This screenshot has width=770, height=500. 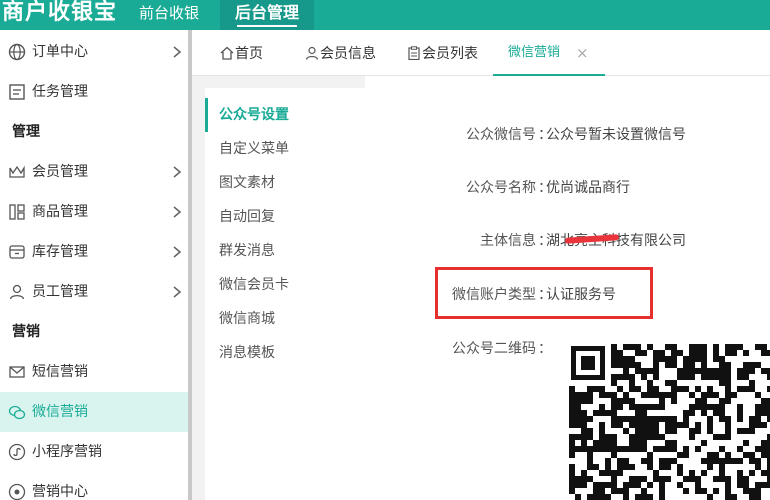 What do you see at coordinates (247, 353) in the screenshot?
I see `submenu-item-message-templates: 消息模板` at bounding box center [247, 353].